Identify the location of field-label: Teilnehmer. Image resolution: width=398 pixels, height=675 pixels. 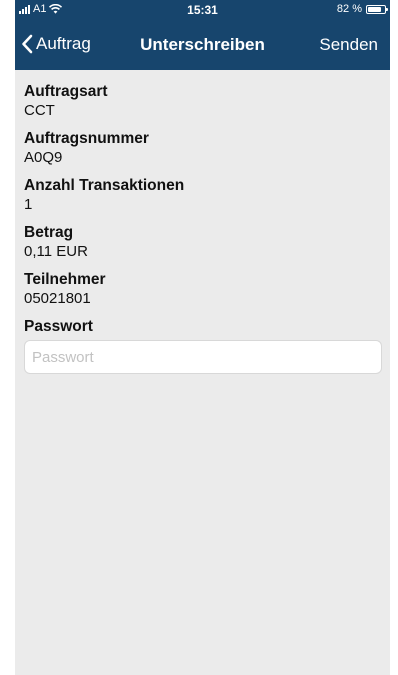
(65, 279).